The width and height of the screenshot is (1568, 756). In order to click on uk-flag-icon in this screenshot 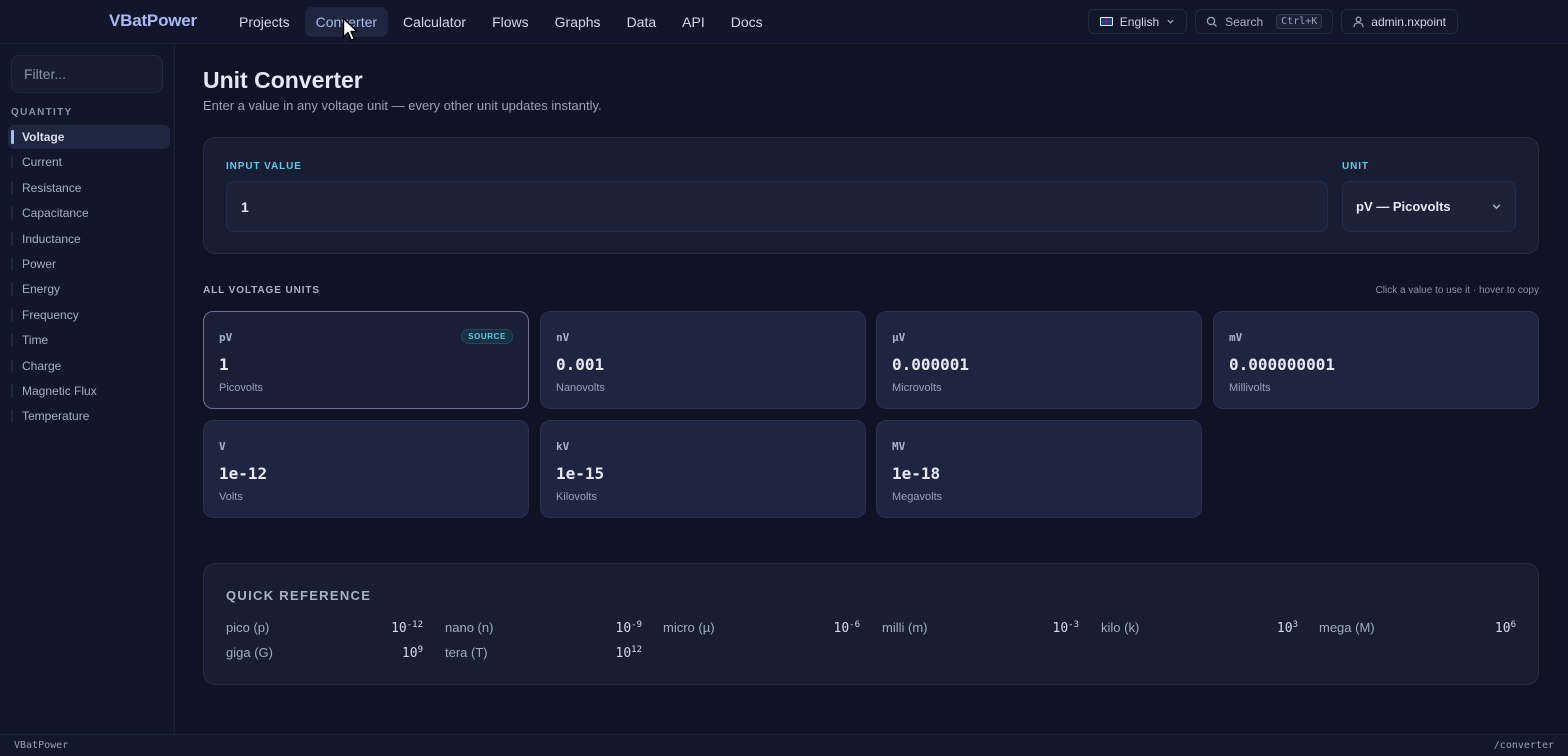, I will do `click(1106, 21)`.